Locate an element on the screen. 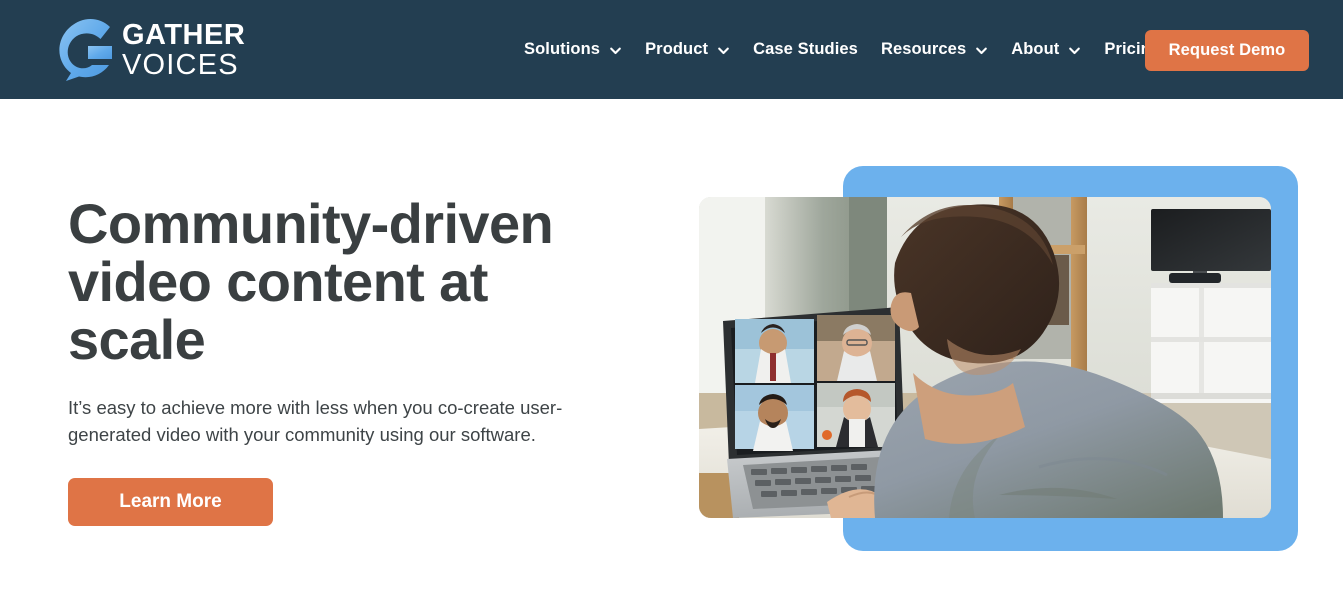 The image size is (1343, 589). site-logo: GATHER VOICES is located at coordinates (149, 50).